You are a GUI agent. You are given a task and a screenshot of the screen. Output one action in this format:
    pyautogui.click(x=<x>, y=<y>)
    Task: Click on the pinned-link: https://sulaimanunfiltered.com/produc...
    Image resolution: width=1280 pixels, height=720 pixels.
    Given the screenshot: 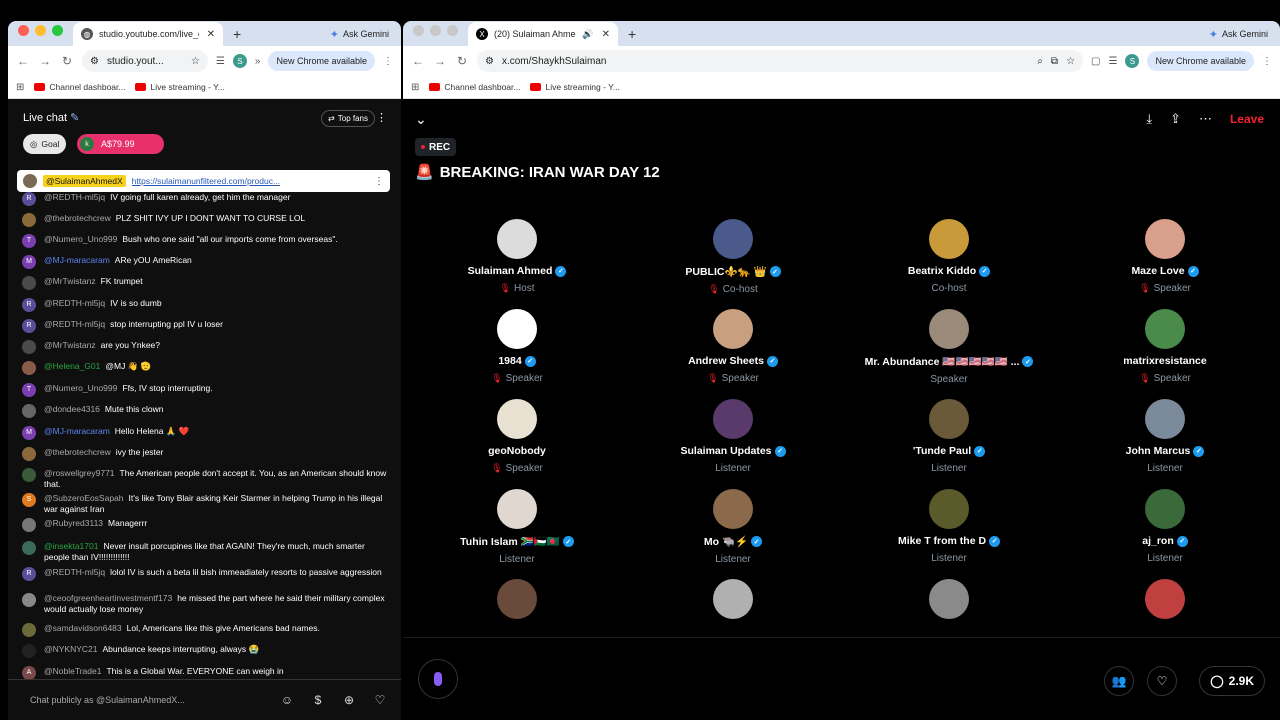 What is the action you would take?
    pyautogui.click(x=250, y=181)
    